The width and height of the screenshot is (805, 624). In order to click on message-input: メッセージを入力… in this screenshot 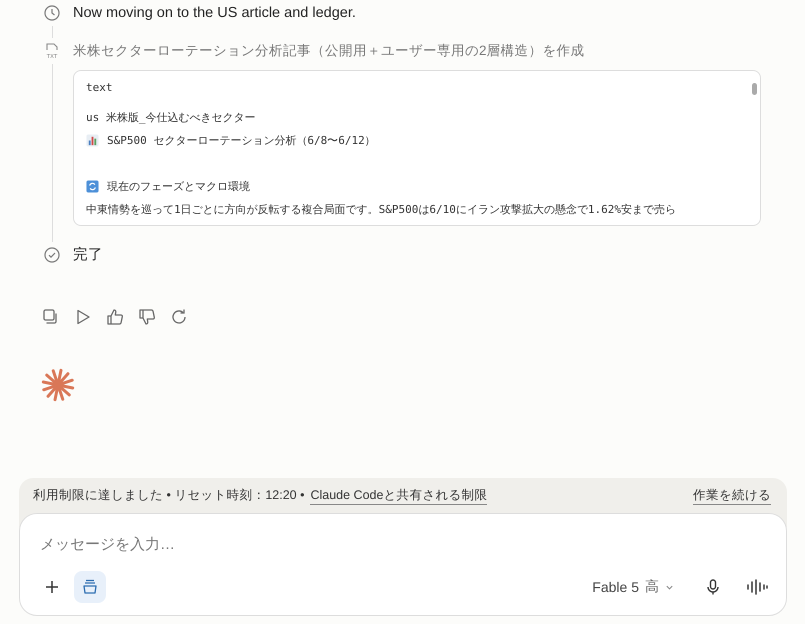, I will do `click(405, 544)`.